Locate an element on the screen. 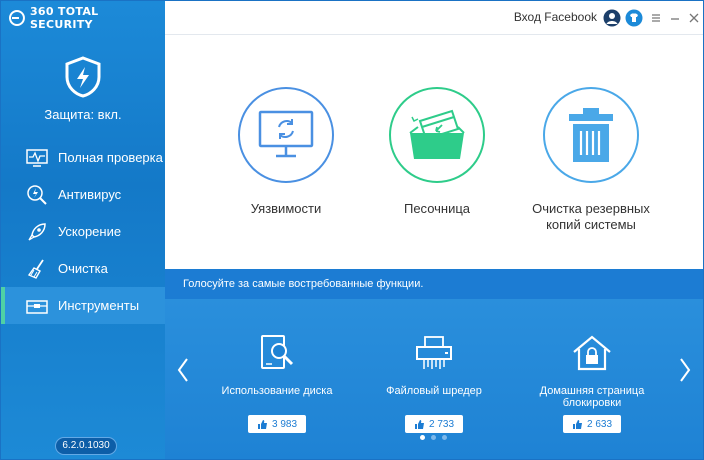 This screenshot has height=460, width=704. feature-label: Файловый шредер is located at coordinates (434, 391).